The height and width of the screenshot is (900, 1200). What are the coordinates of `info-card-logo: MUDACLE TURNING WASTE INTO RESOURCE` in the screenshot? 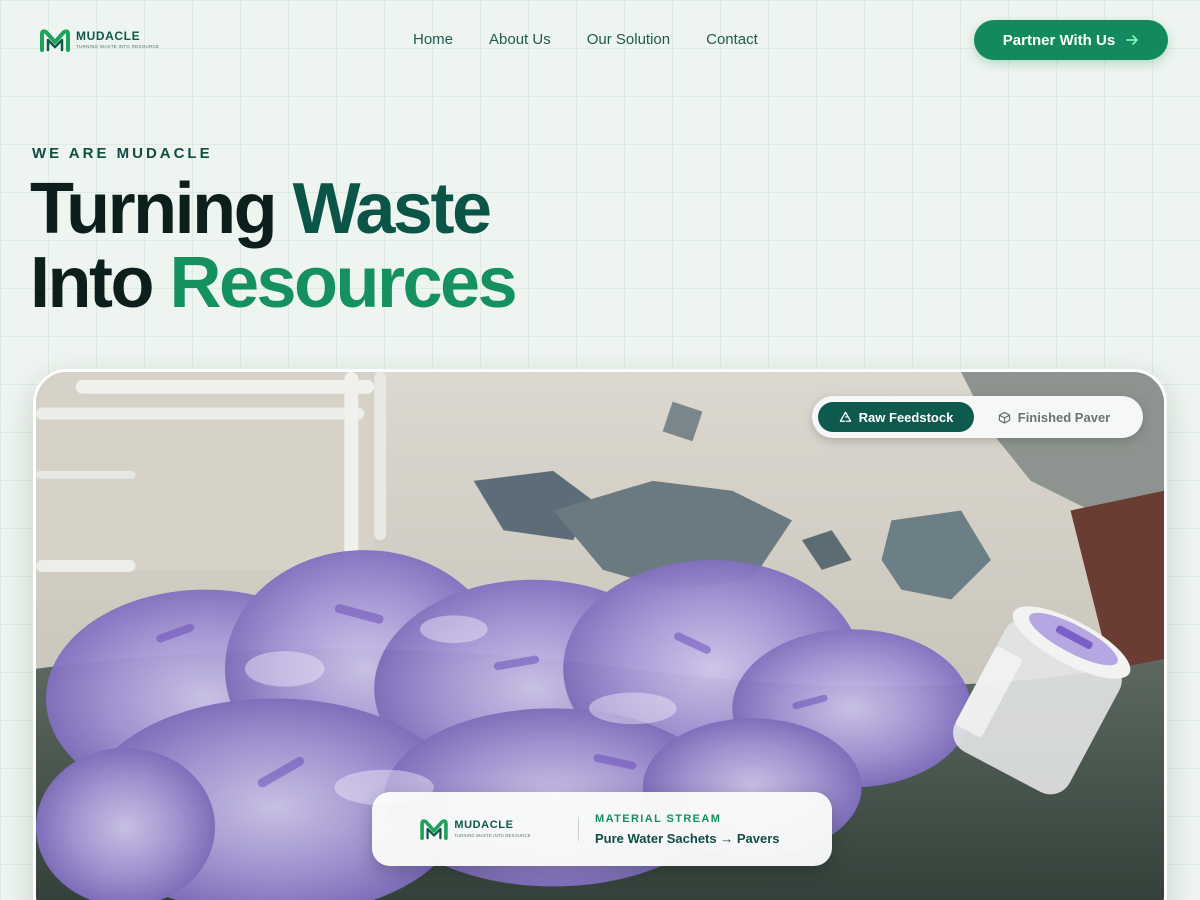 It's located at (475, 829).